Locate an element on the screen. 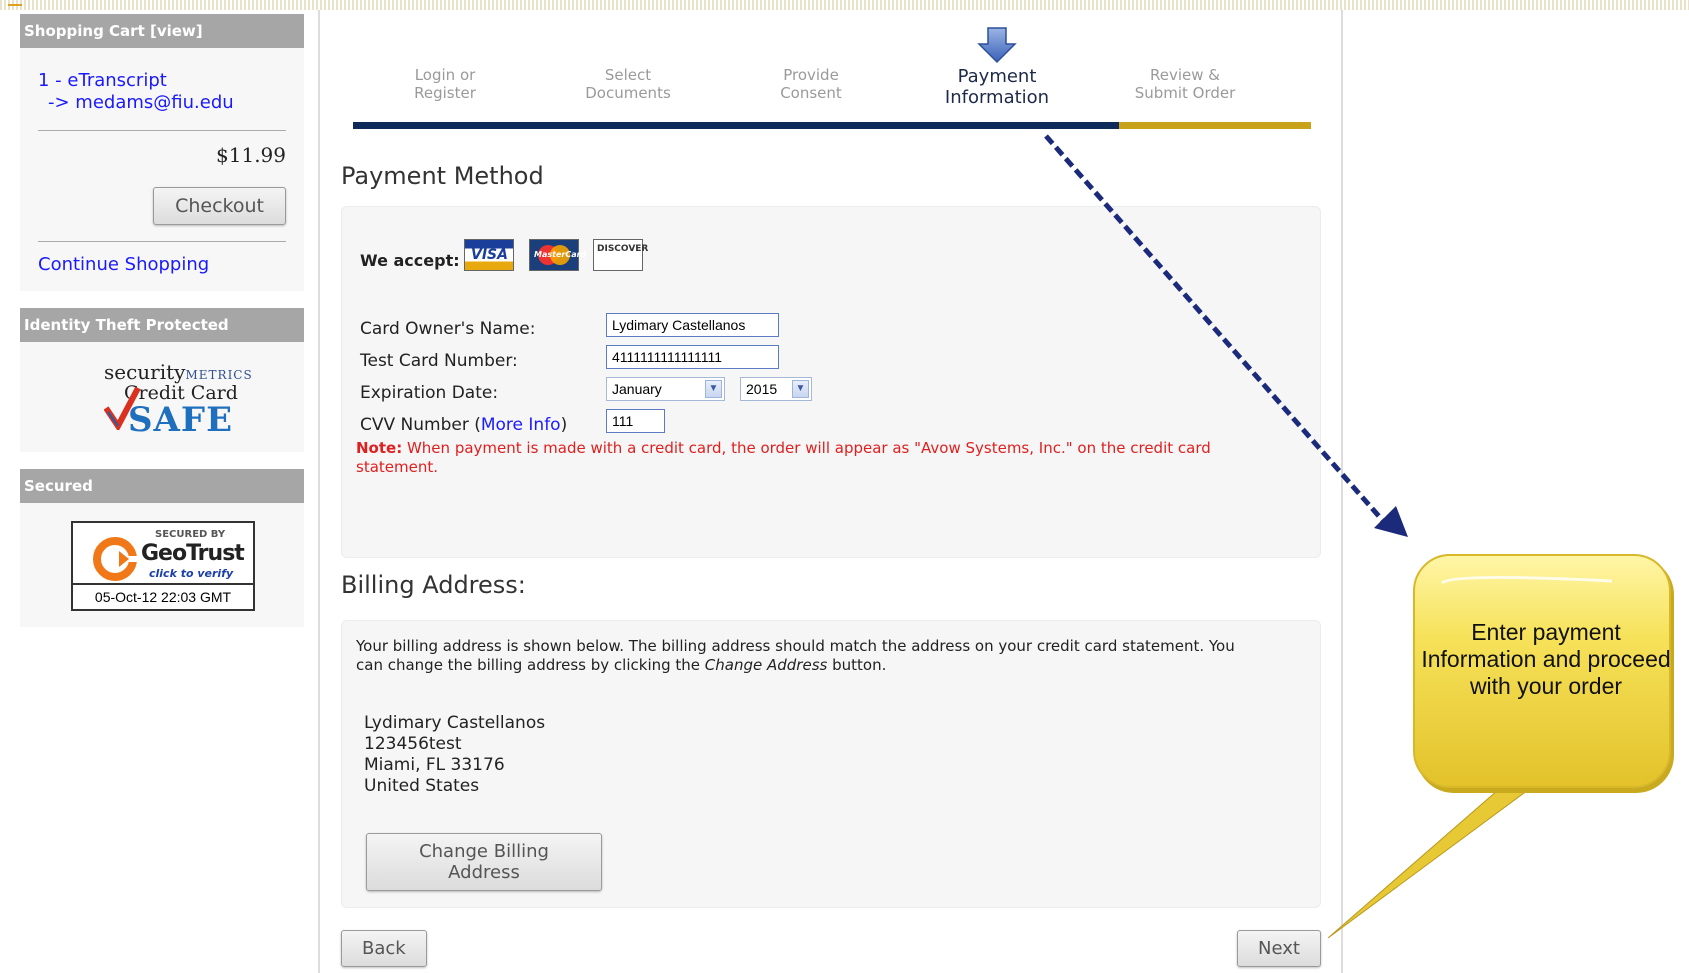  arrow-head-icon is located at coordinates (1391, 521).